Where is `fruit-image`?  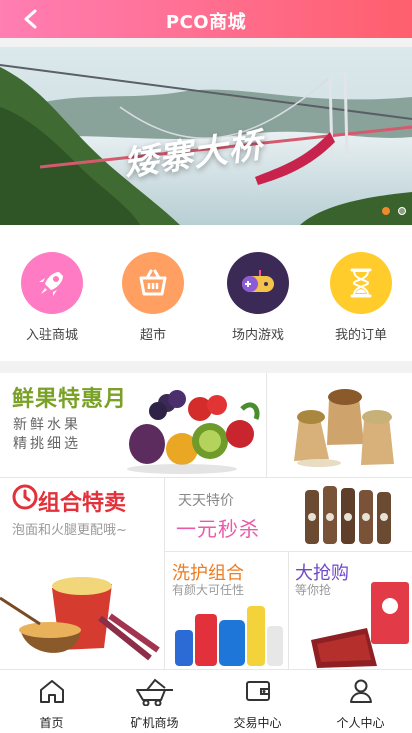 fruit-image is located at coordinates (193, 432).